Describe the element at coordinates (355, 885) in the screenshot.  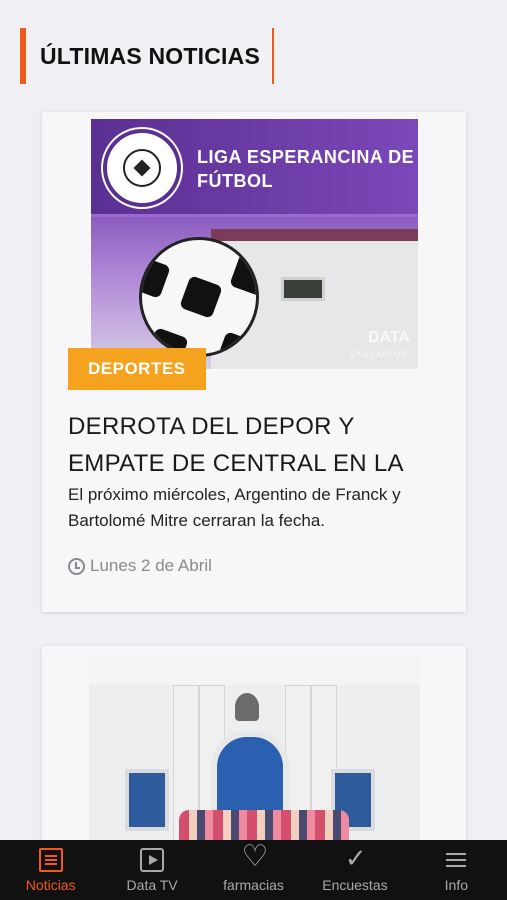
I see `tab-label: Encuestas` at that location.